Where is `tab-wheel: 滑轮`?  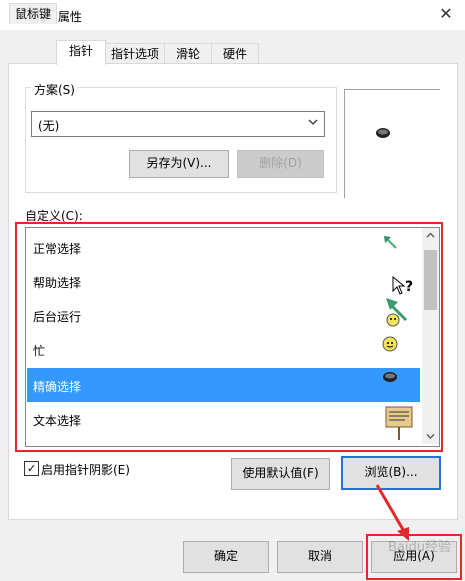
tab-wheel: 滑轮 is located at coordinates (188, 53).